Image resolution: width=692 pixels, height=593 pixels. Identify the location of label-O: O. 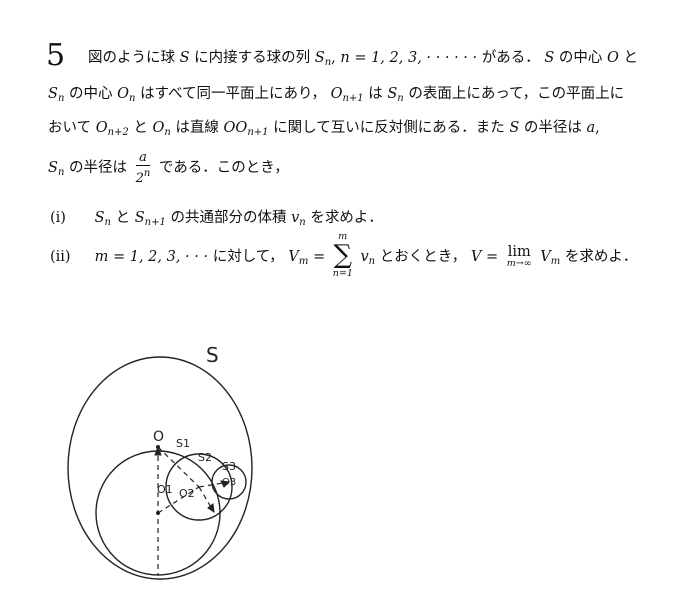
(158, 437).